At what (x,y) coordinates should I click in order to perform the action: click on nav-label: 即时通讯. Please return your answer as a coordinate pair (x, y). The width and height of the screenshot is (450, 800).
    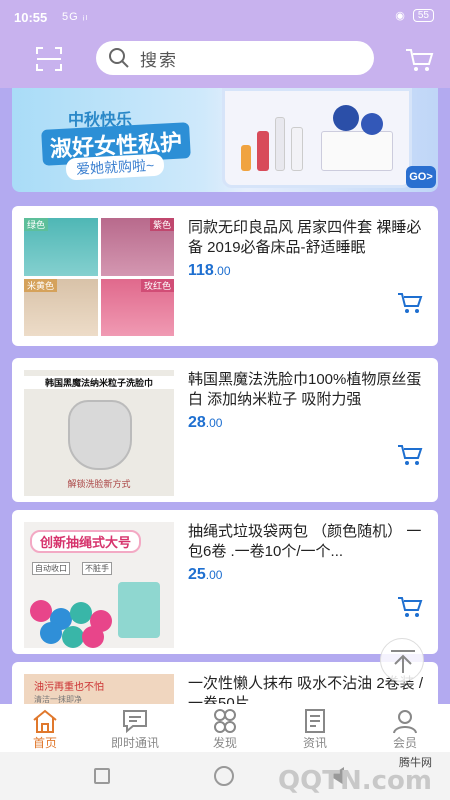
    Looking at the image, I should click on (134, 743).